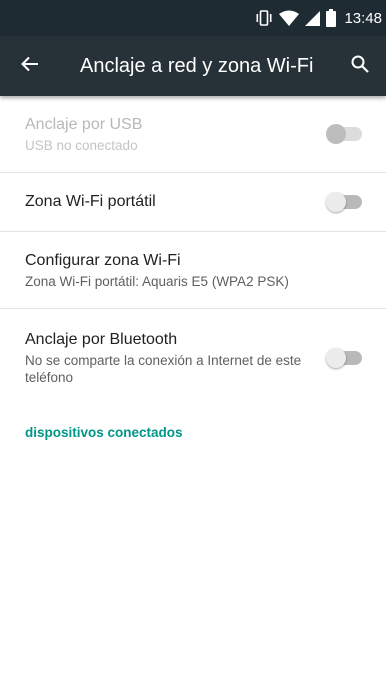 The image size is (386, 688). What do you see at coordinates (197, 65) in the screenshot?
I see `page-title: Anclaje a red y zona Wi-Fi` at bounding box center [197, 65].